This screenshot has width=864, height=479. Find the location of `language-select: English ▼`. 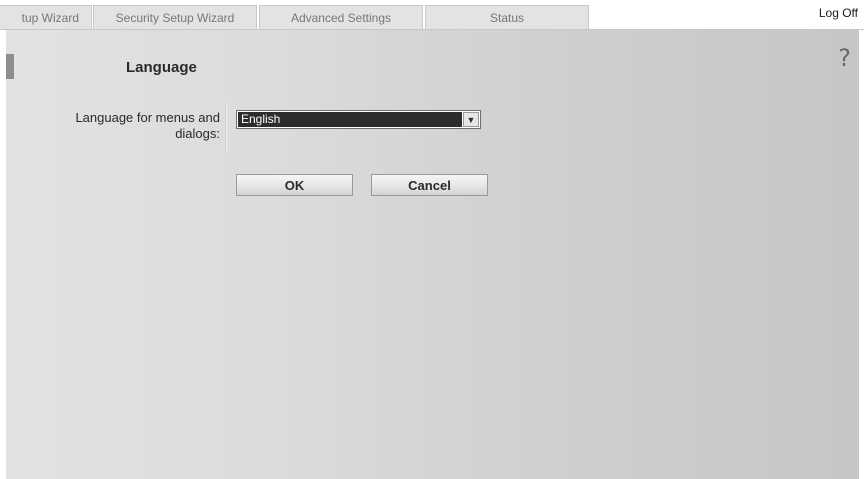

language-select: English ▼ is located at coordinates (358, 119).